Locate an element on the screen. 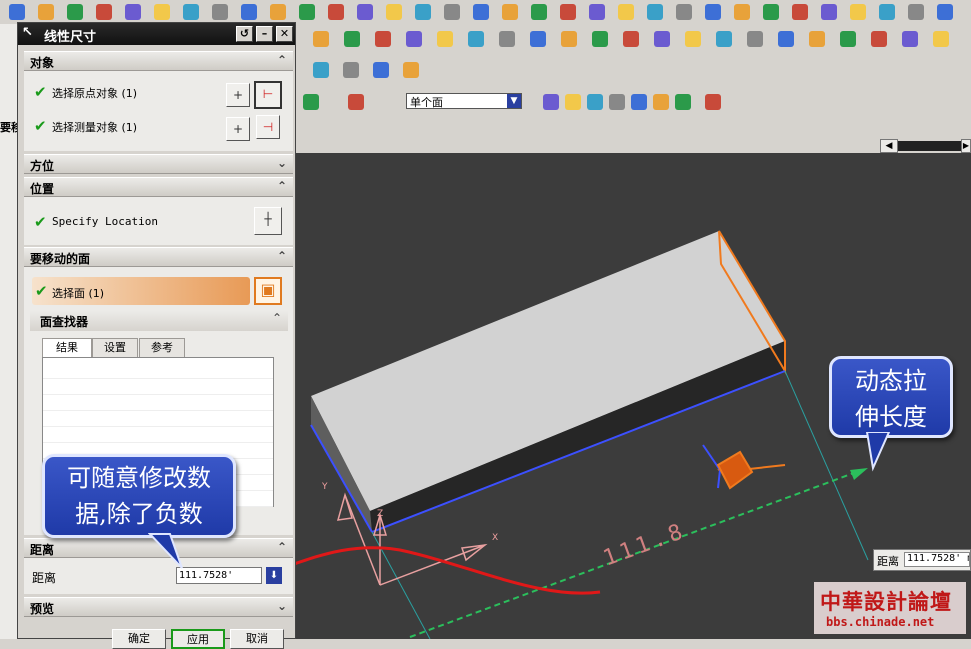 The width and height of the screenshot is (971, 649). section-orientation: 方位 ⌄ is located at coordinates (158, 164).